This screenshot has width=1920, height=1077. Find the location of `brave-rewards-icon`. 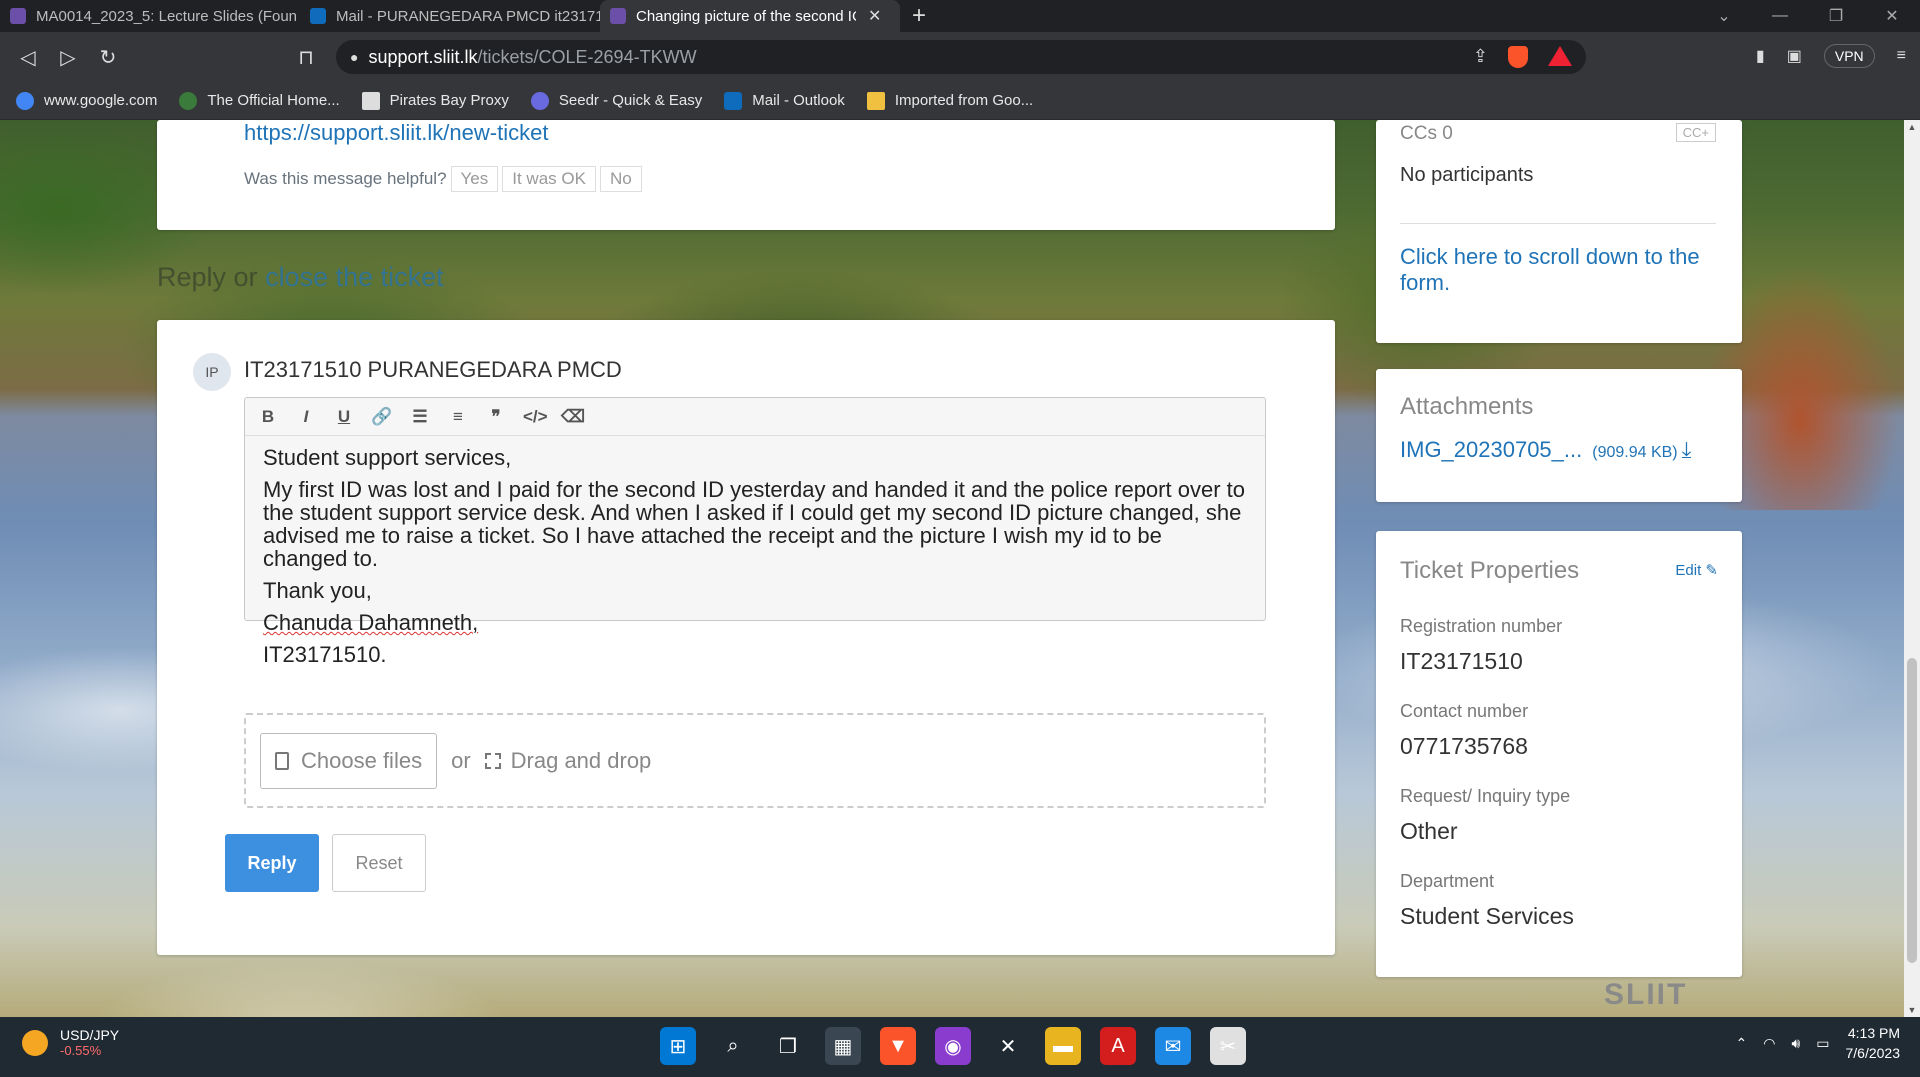

brave-rewards-icon is located at coordinates (1560, 56).